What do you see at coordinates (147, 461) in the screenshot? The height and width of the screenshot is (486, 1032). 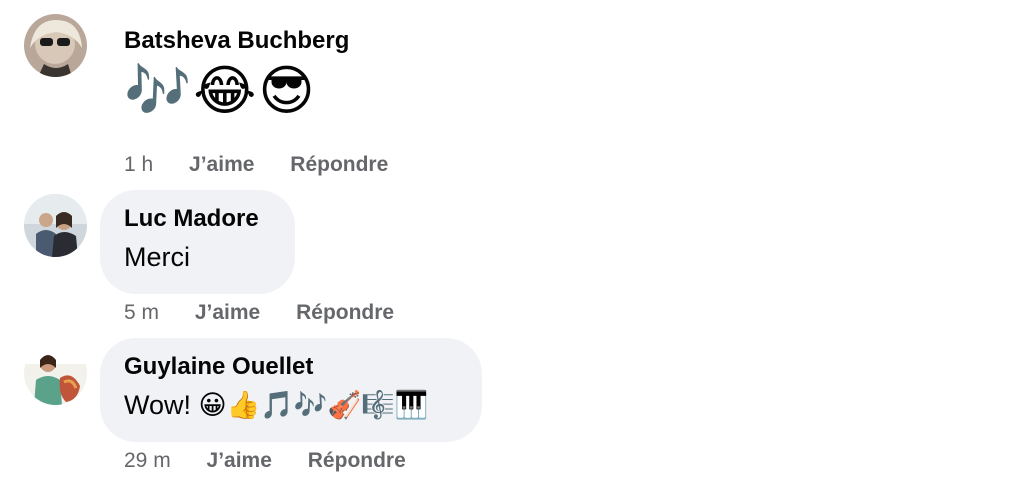 I see `comment-timestamp: 29 m` at bounding box center [147, 461].